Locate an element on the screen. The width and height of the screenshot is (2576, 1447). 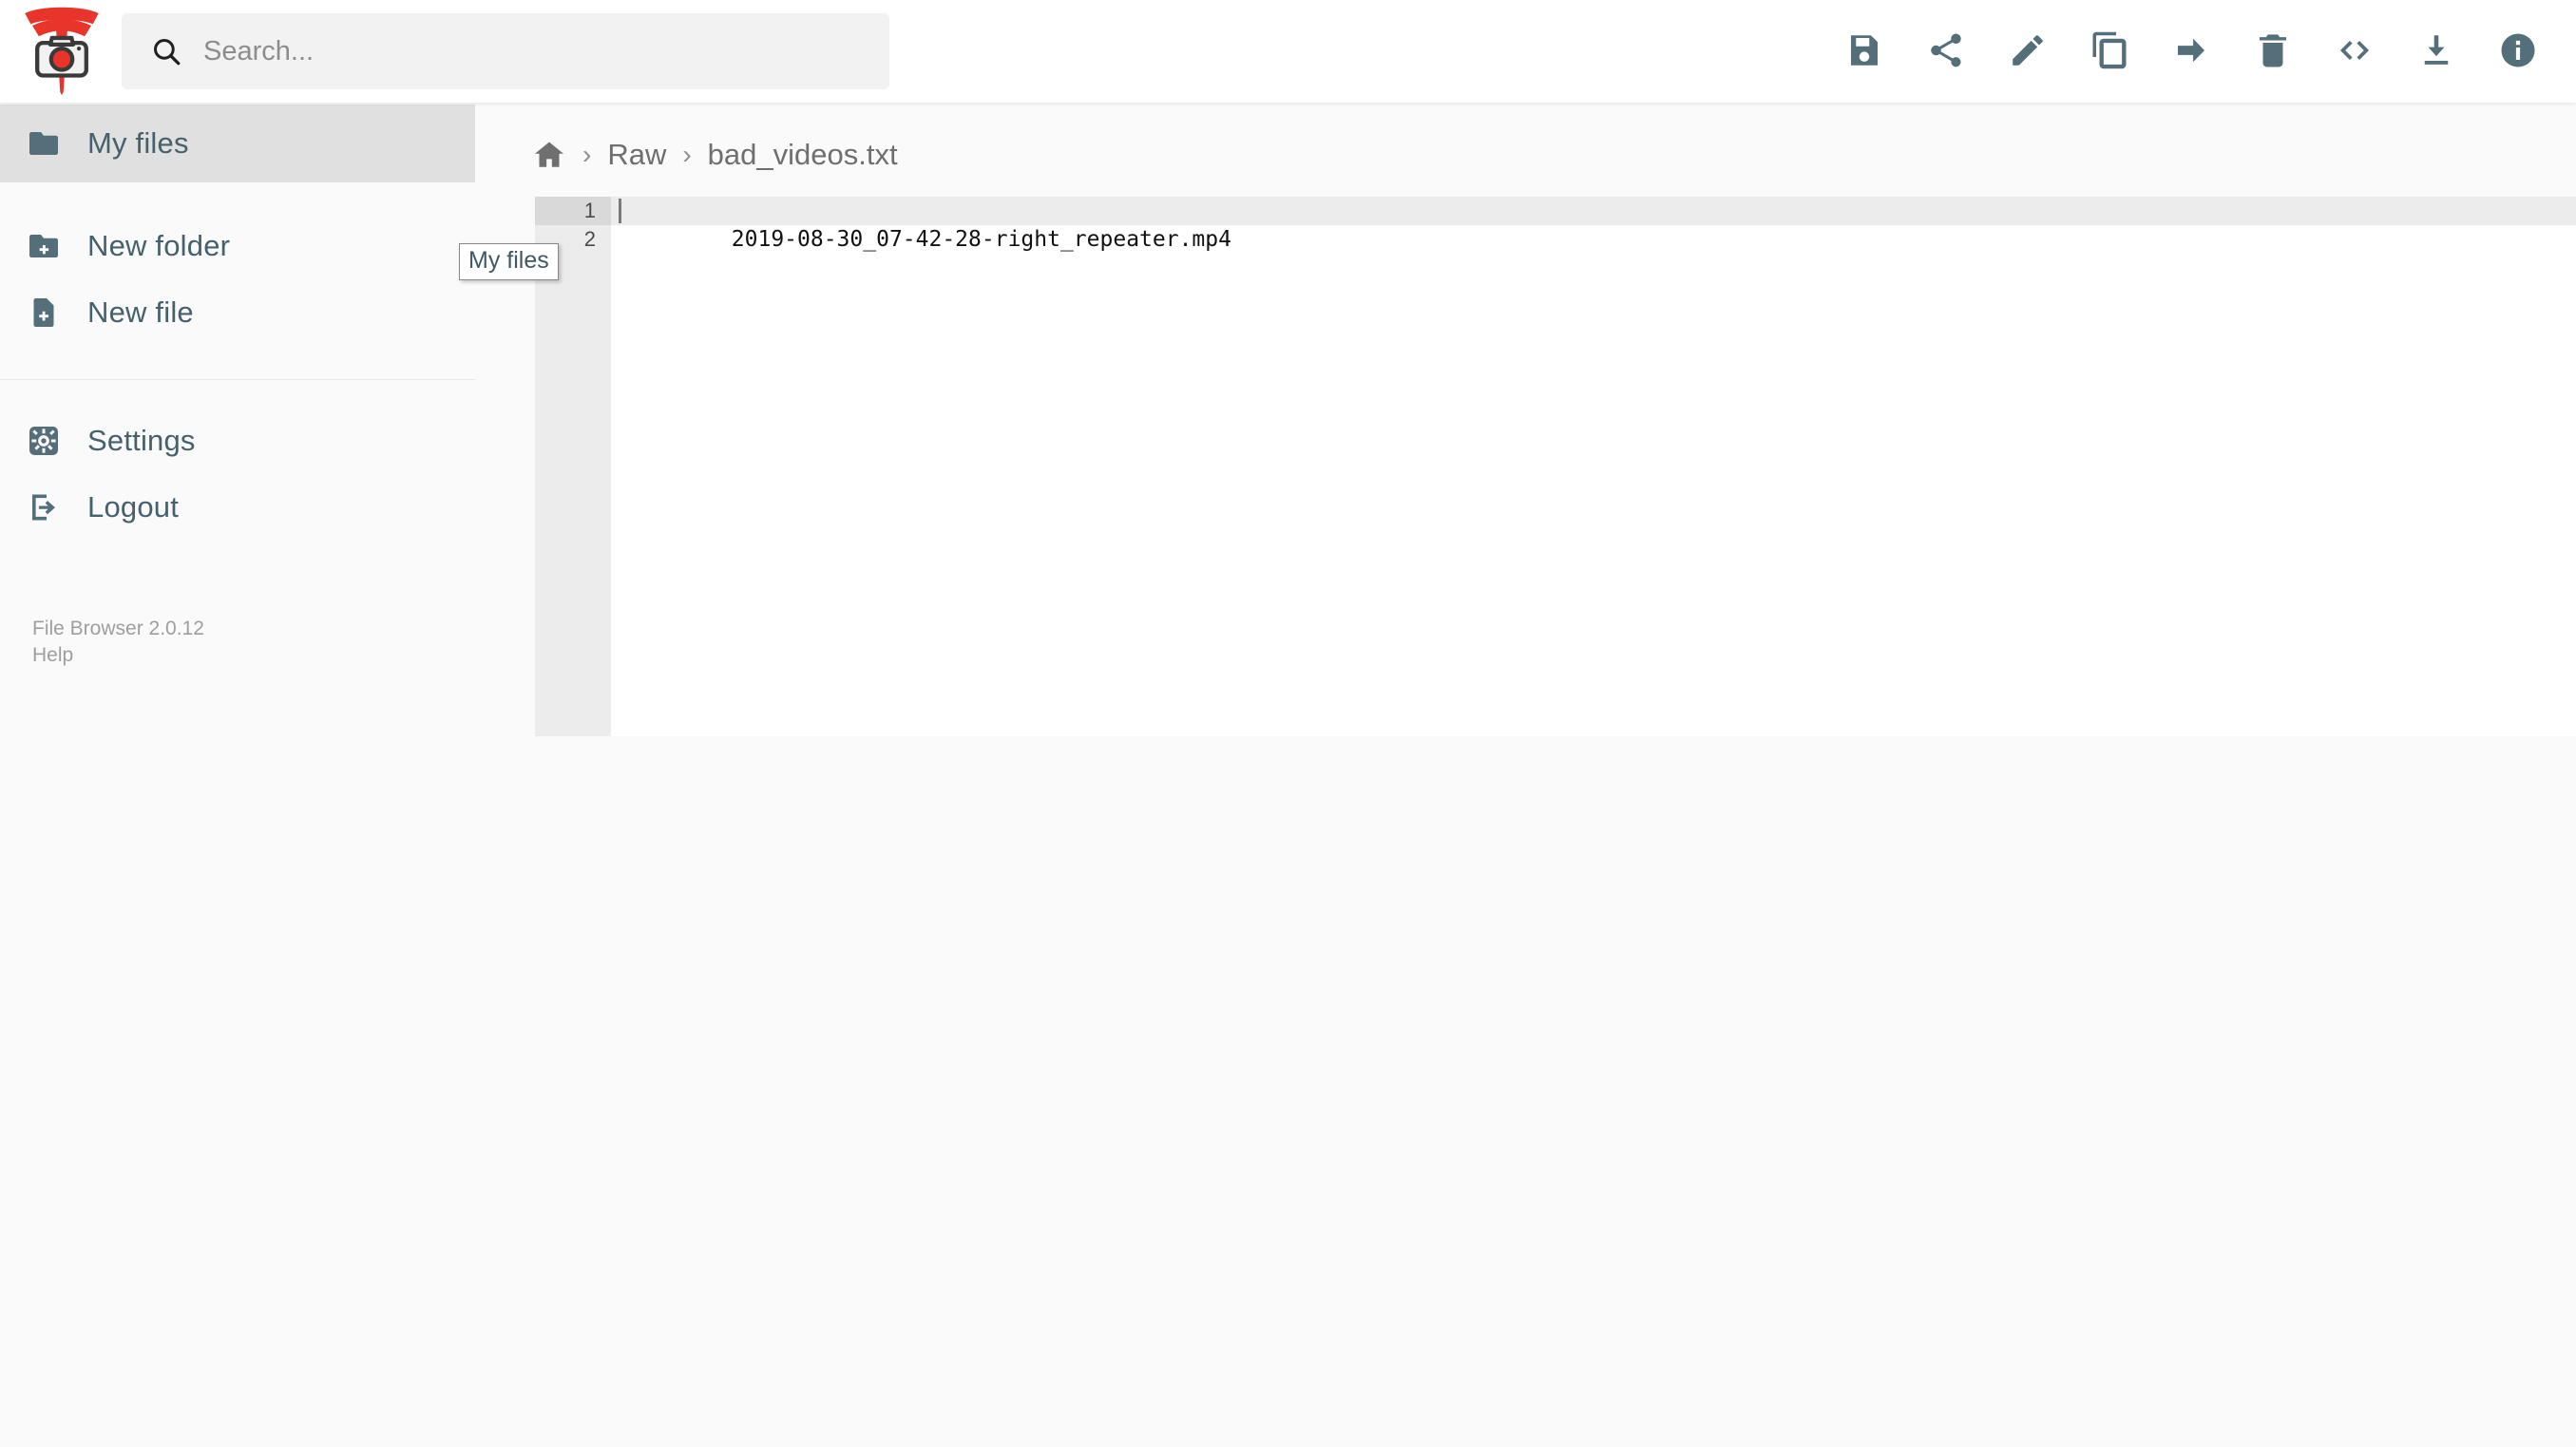
file-plus-icon is located at coordinates (44, 312).